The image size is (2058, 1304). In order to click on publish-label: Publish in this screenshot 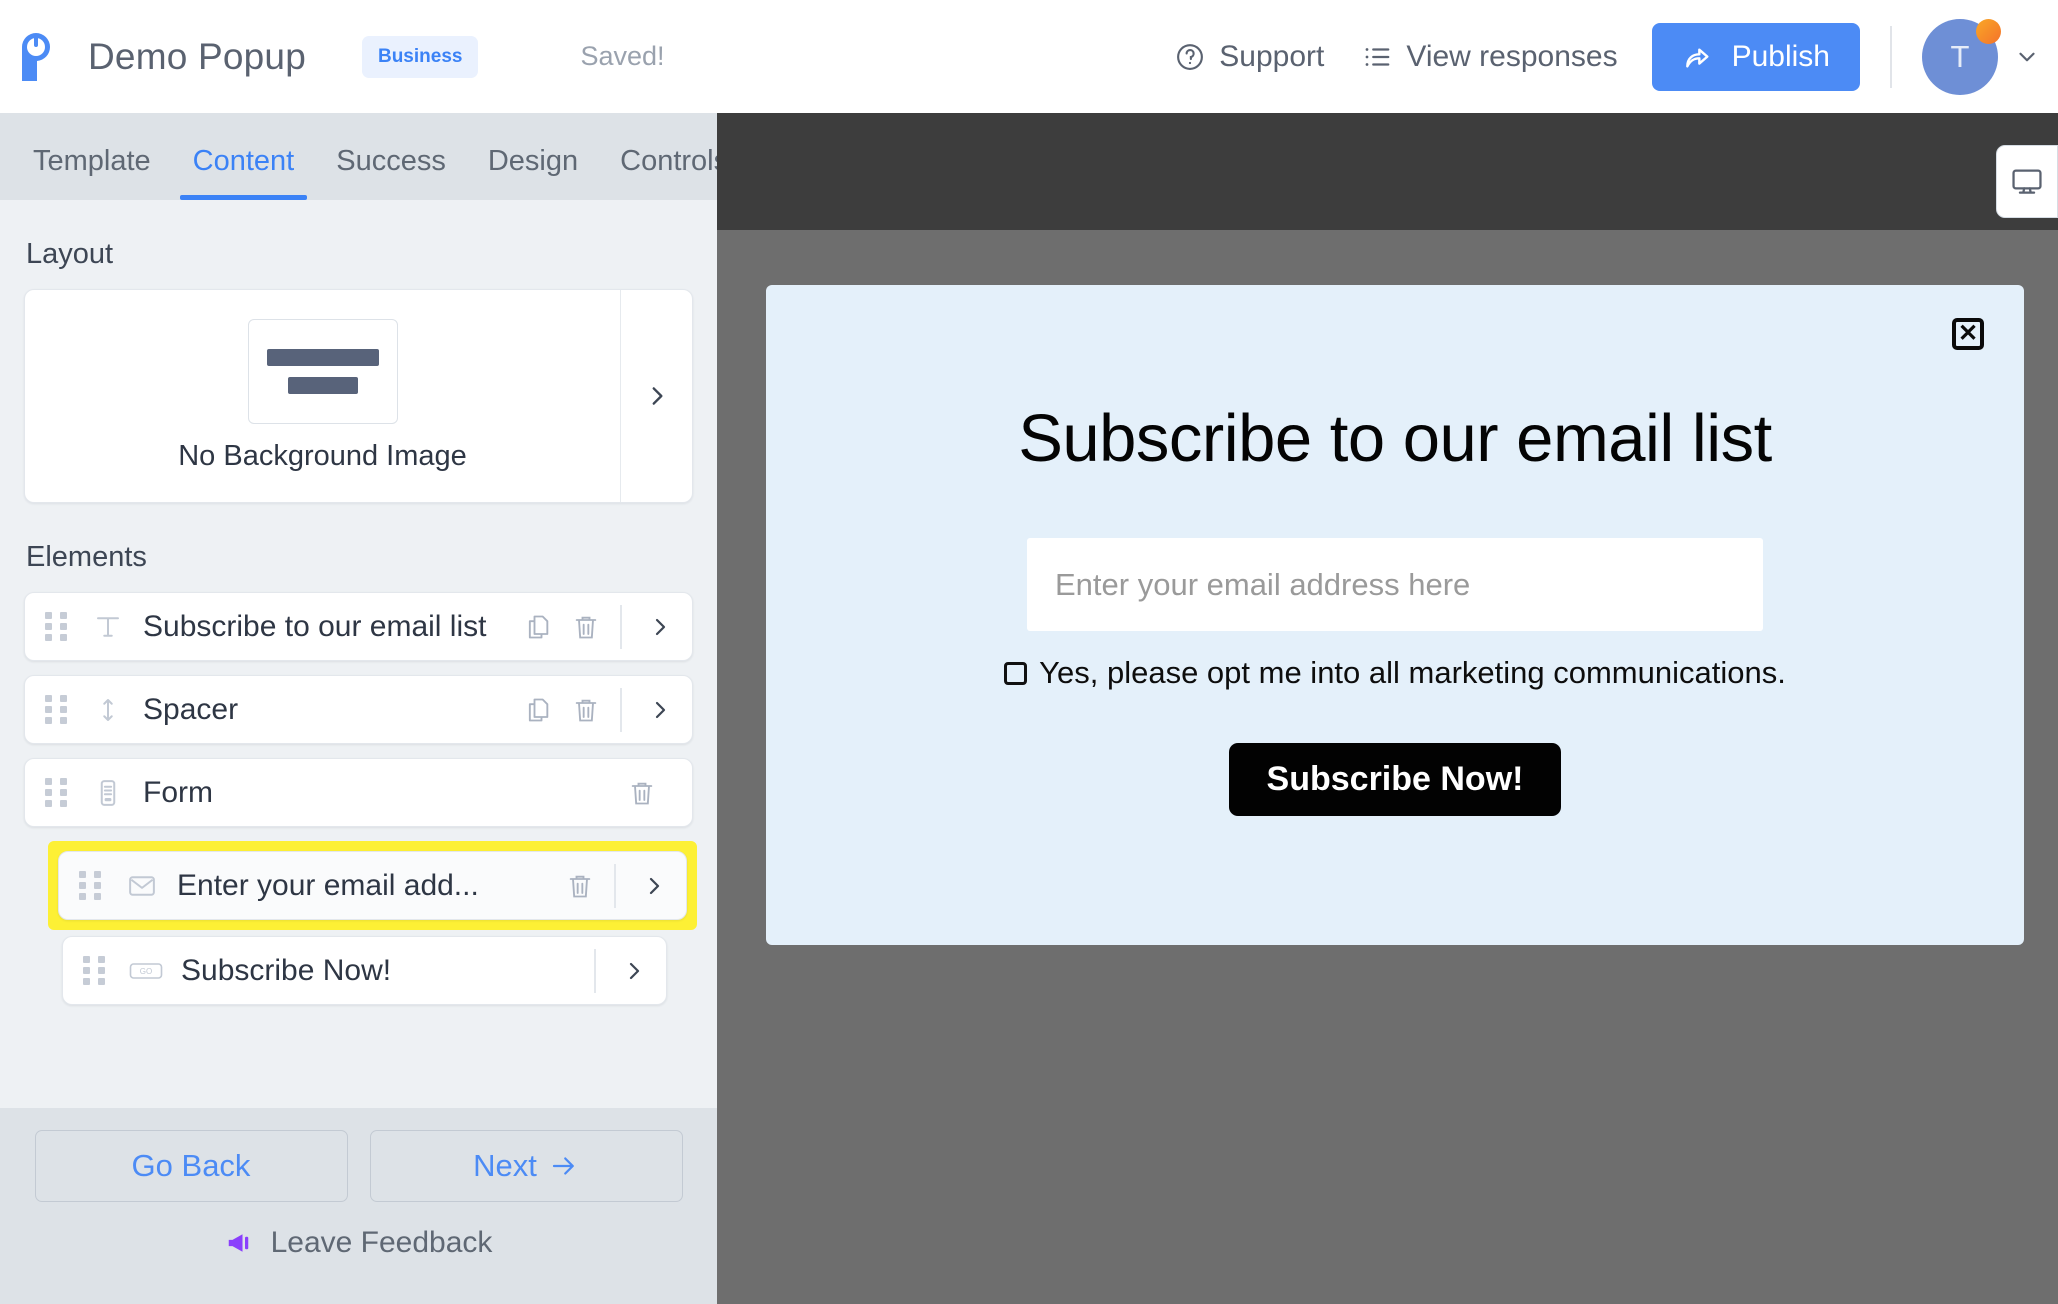, I will do `click(1780, 56)`.